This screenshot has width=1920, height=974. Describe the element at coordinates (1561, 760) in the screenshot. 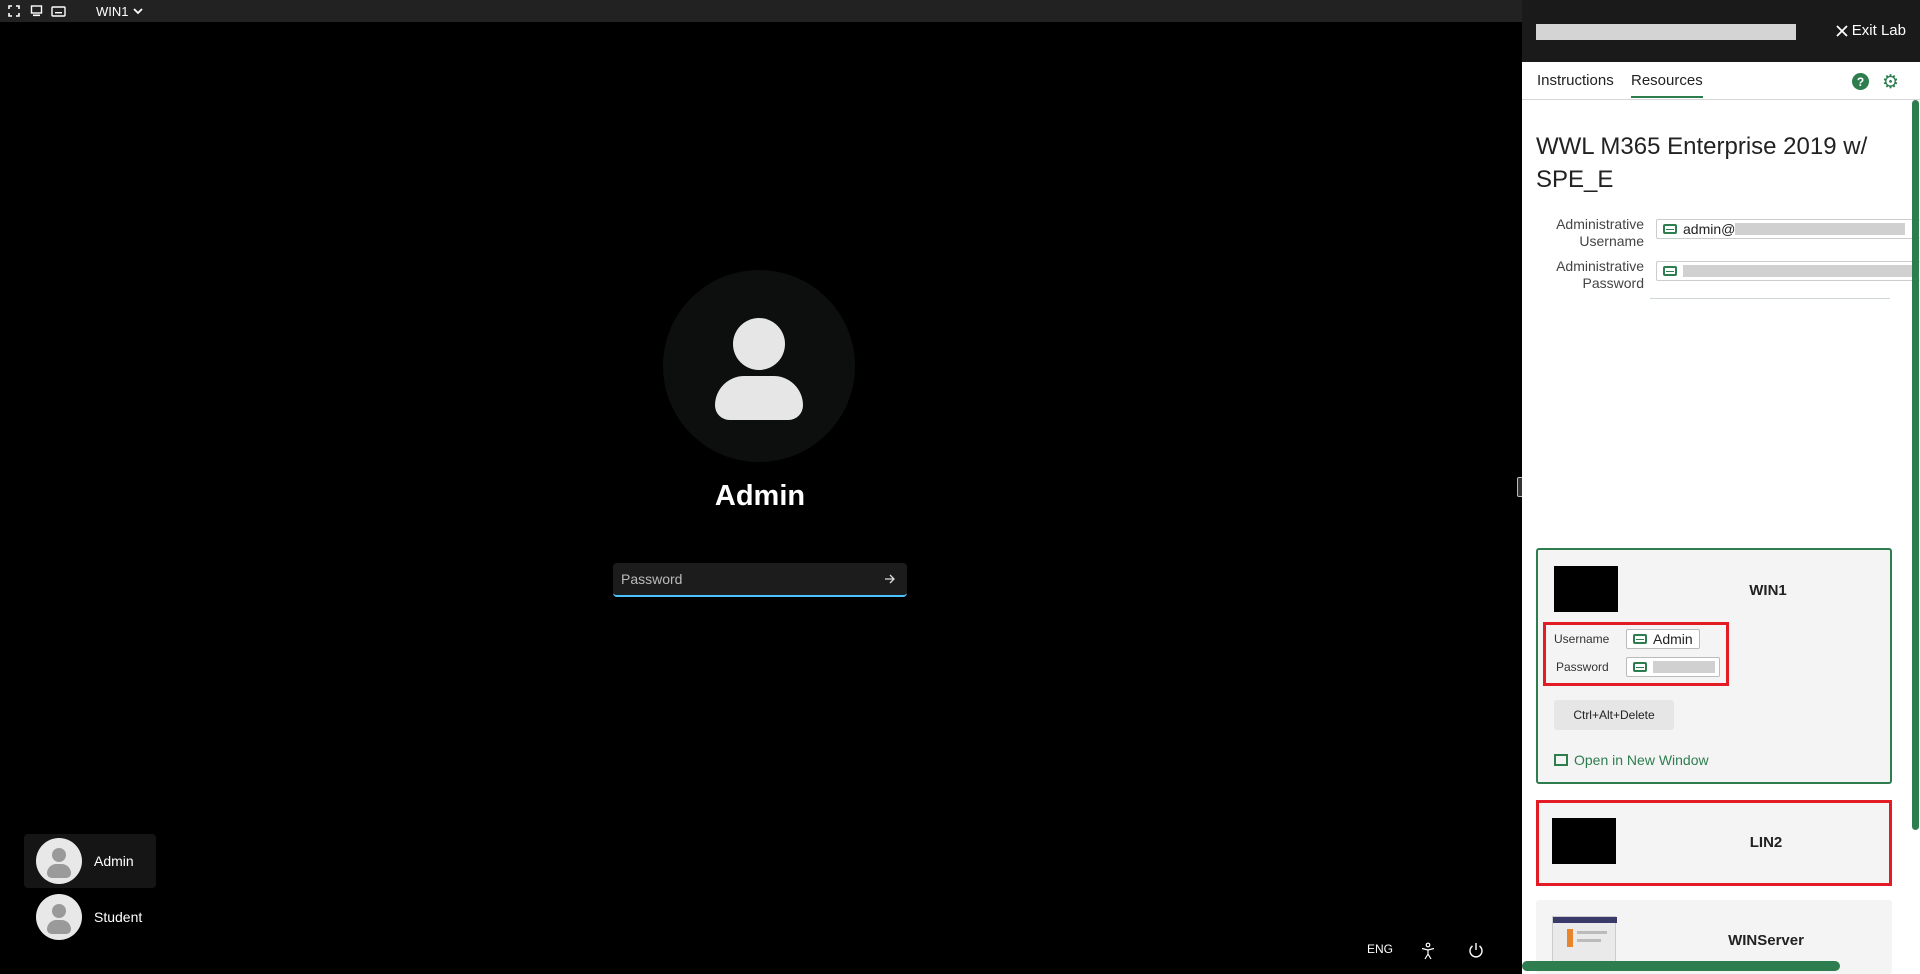

I see `external-window-icon` at that location.